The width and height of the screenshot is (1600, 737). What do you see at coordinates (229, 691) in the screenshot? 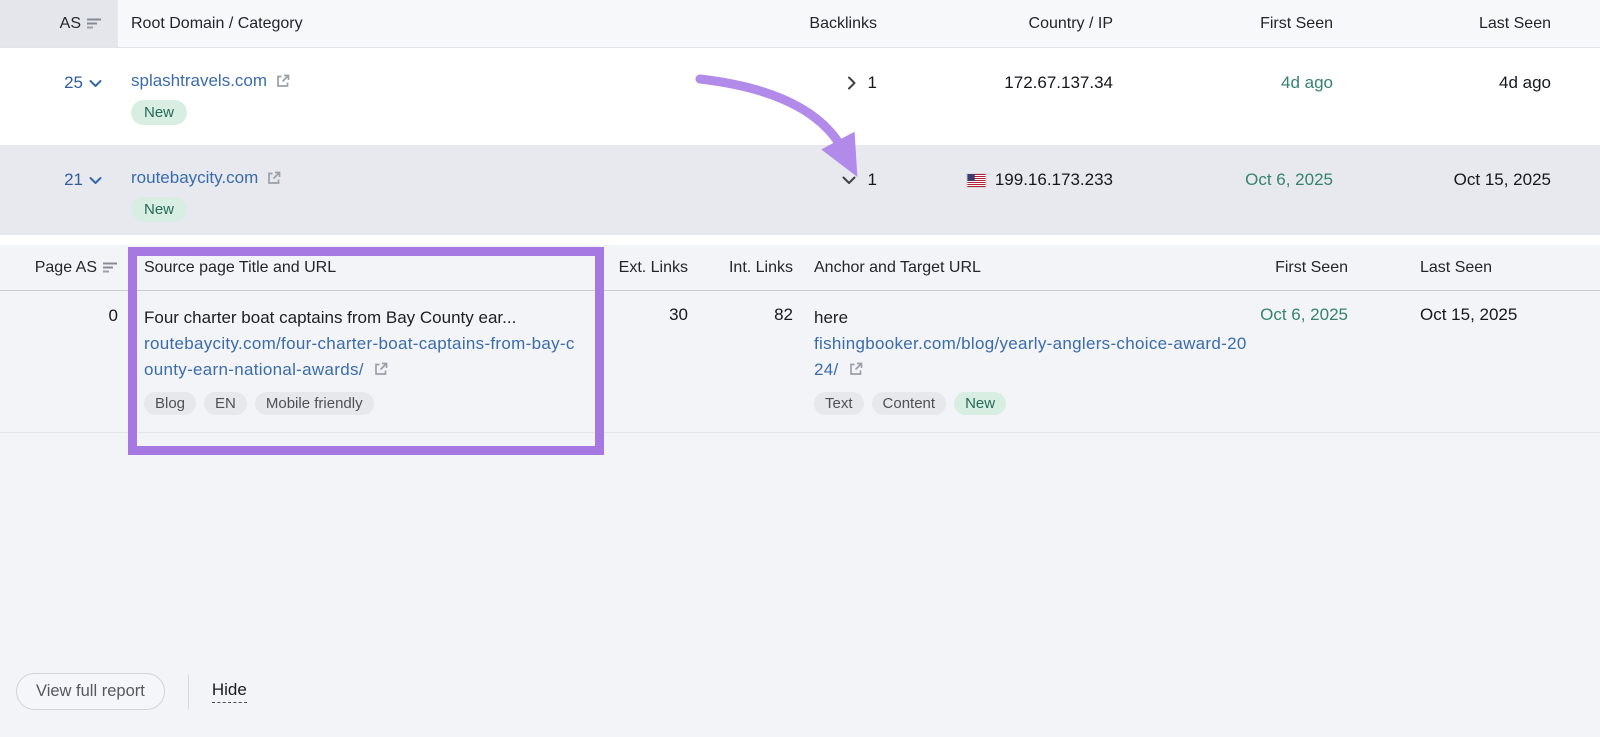
I see `hide-link: Hide` at bounding box center [229, 691].